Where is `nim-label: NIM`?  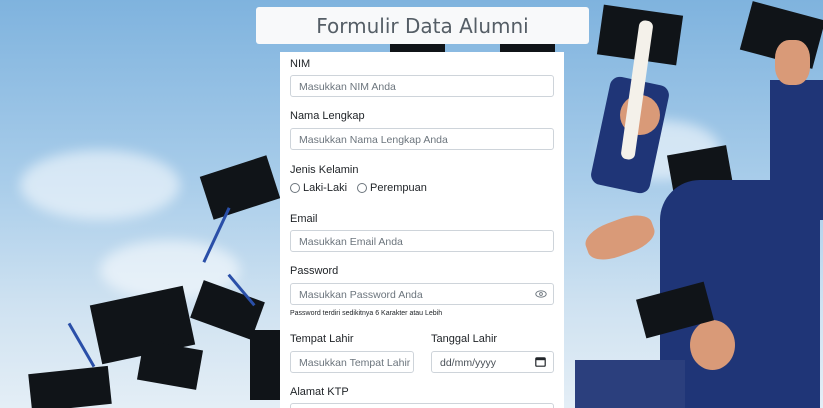
nim-label: NIM is located at coordinates (300, 64).